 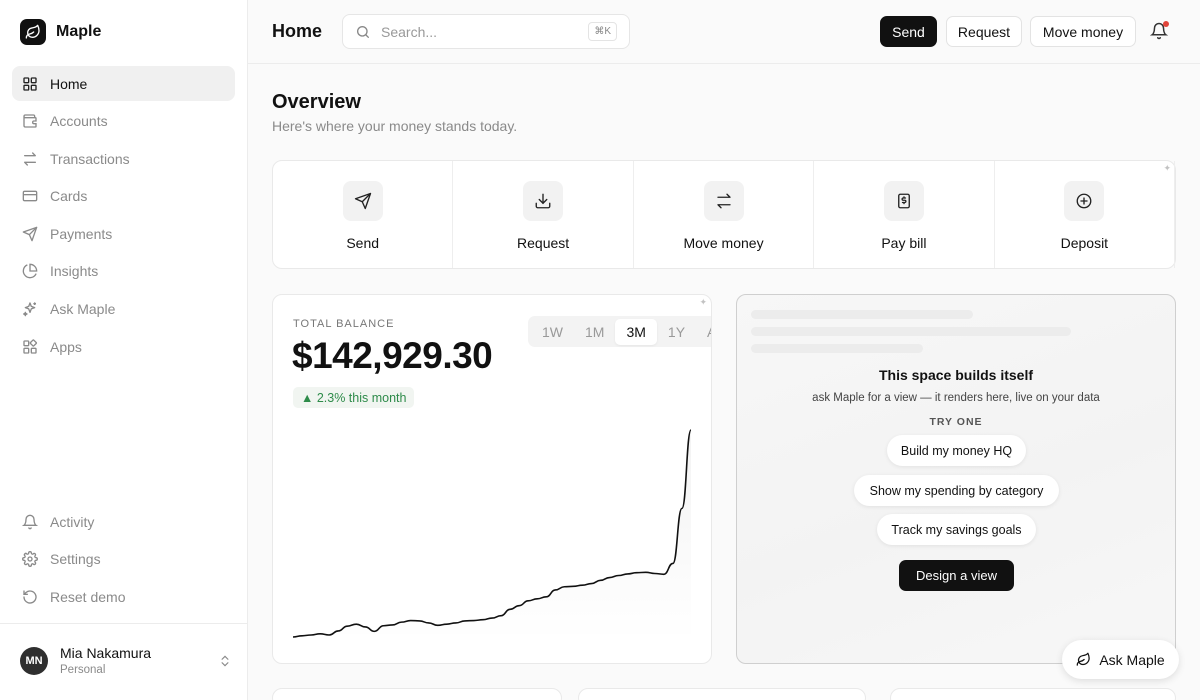 What do you see at coordinates (123, 309) in the screenshot?
I see `sidebar-item-ask-maple: Ask Maple` at bounding box center [123, 309].